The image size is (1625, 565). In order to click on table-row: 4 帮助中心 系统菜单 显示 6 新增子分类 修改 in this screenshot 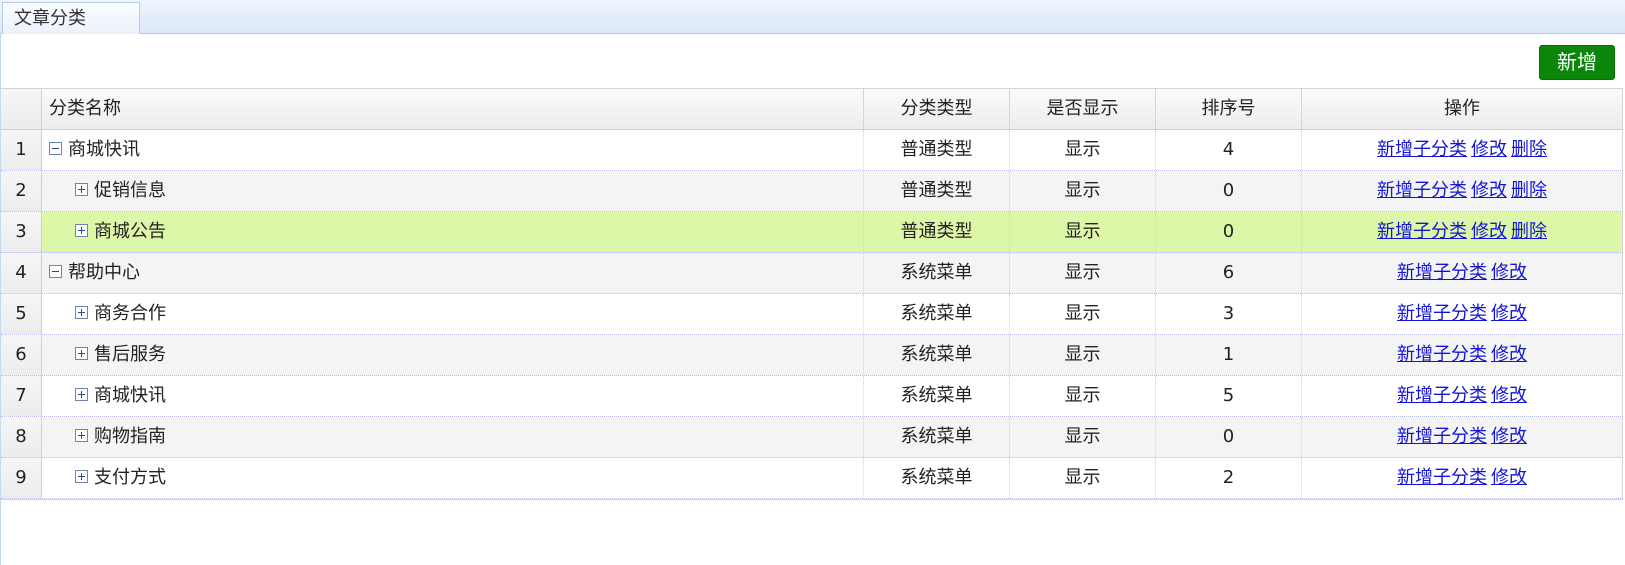, I will do `click(812, 273)`.